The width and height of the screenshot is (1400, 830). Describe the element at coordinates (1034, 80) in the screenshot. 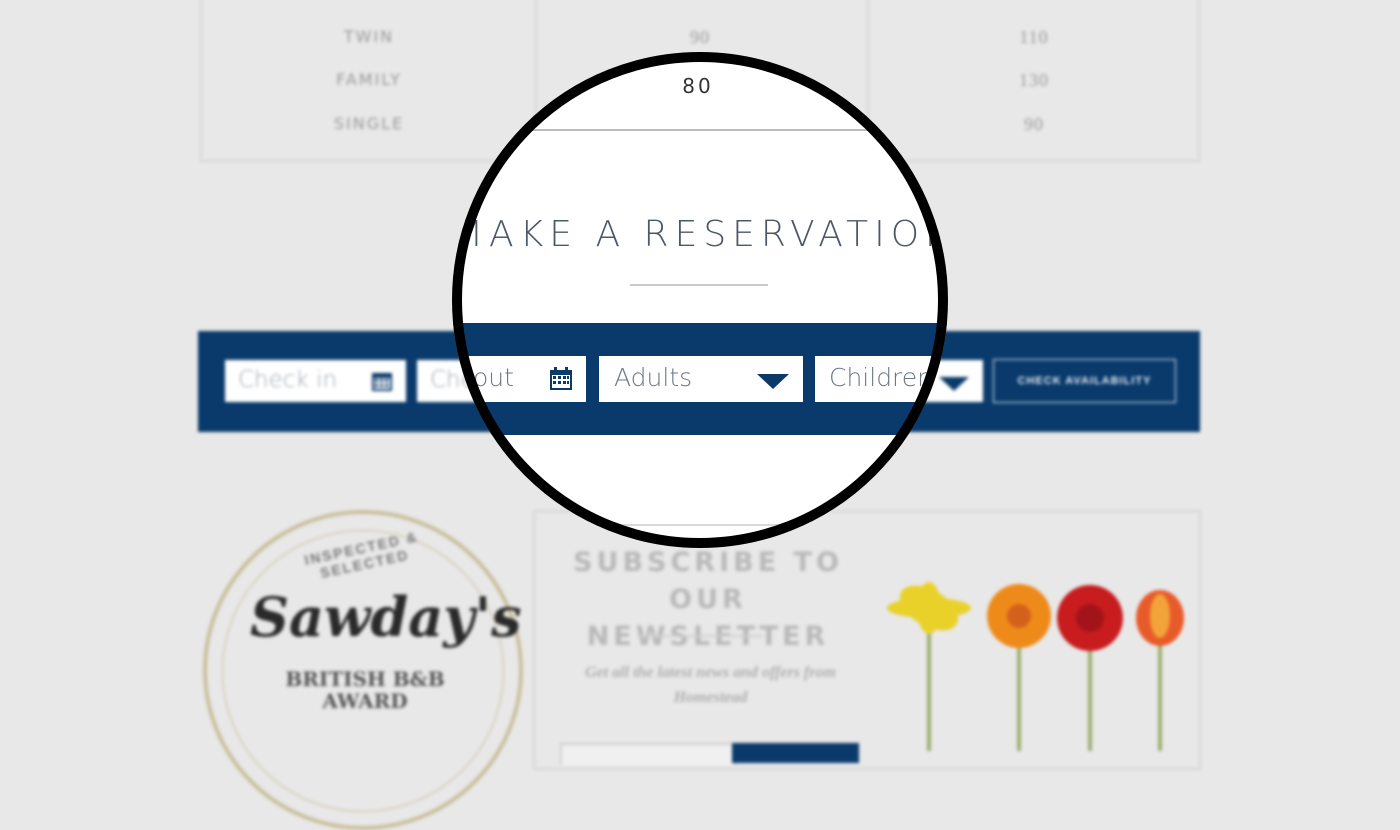

I see `price-cell: 130` at that location.